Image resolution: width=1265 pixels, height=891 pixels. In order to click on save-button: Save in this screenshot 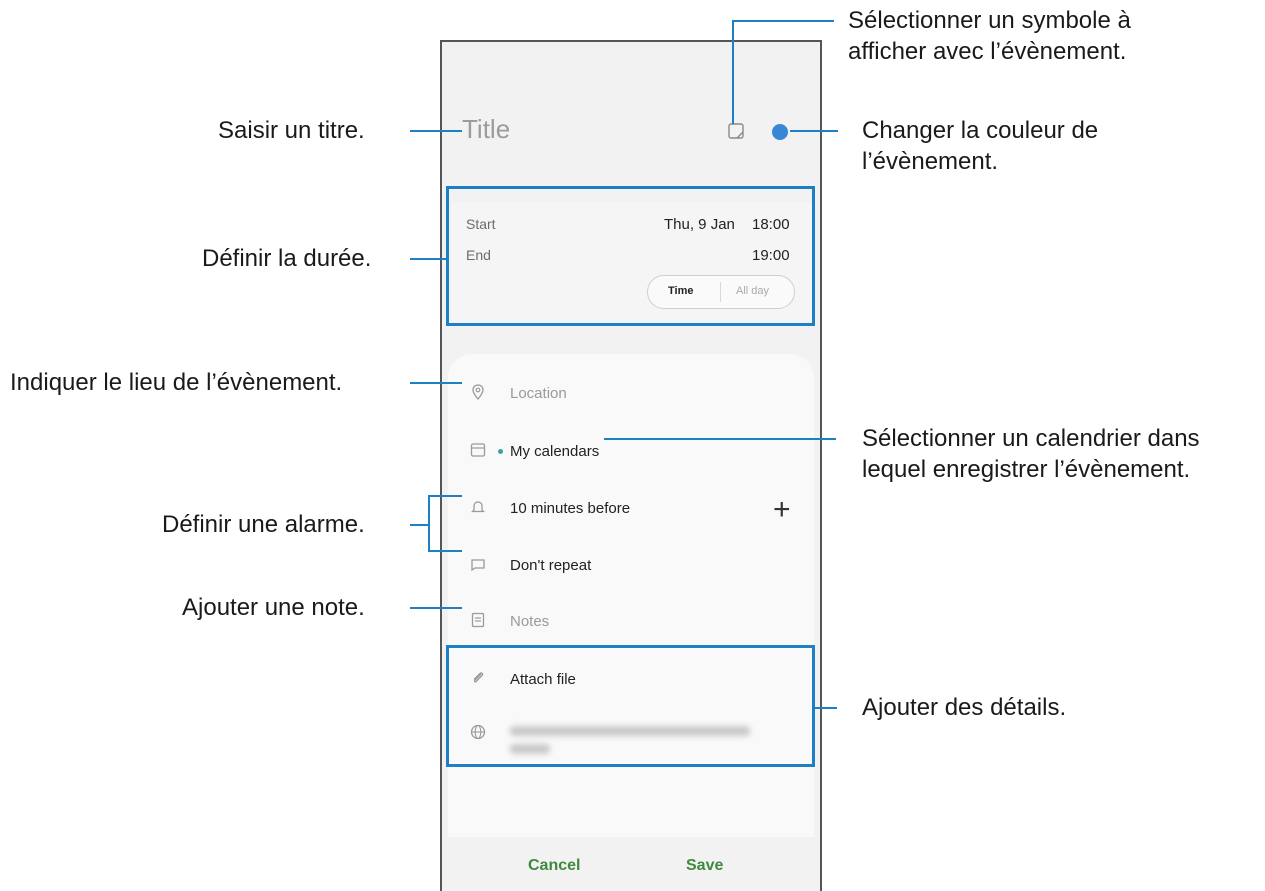, I will do `click(704, 866)`.